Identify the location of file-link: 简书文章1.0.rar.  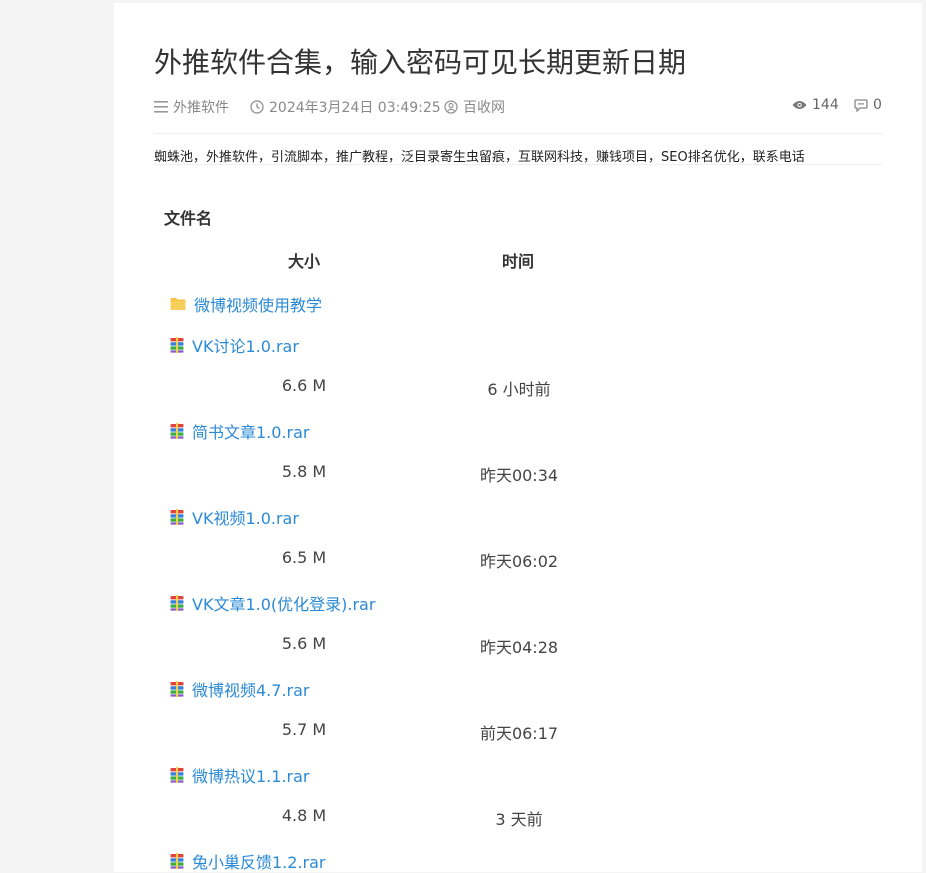
(240, 431).